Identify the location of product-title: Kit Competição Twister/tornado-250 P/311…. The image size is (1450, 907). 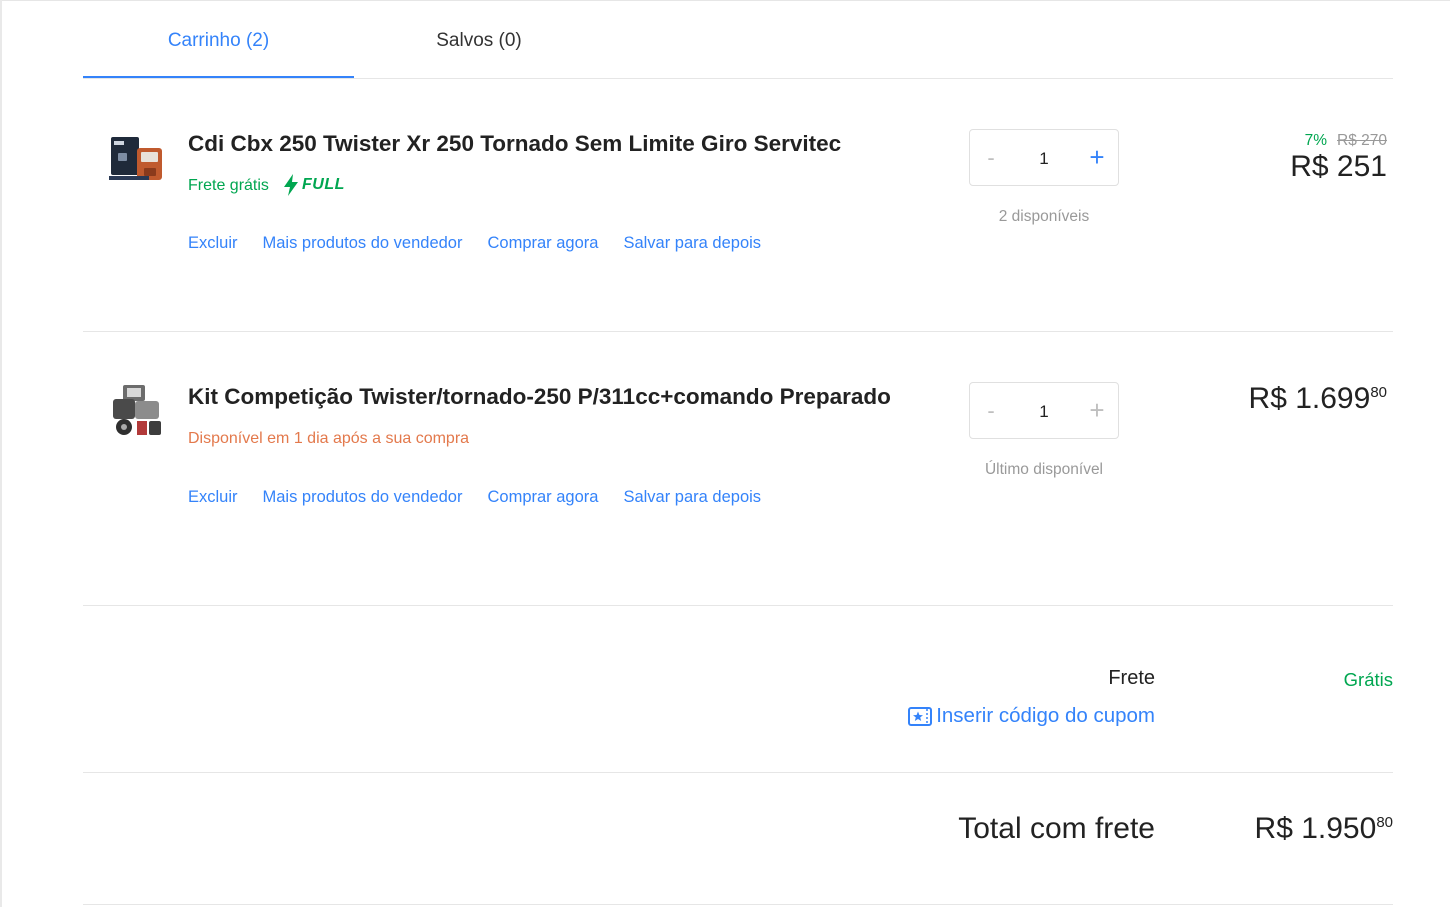
(539, 397).